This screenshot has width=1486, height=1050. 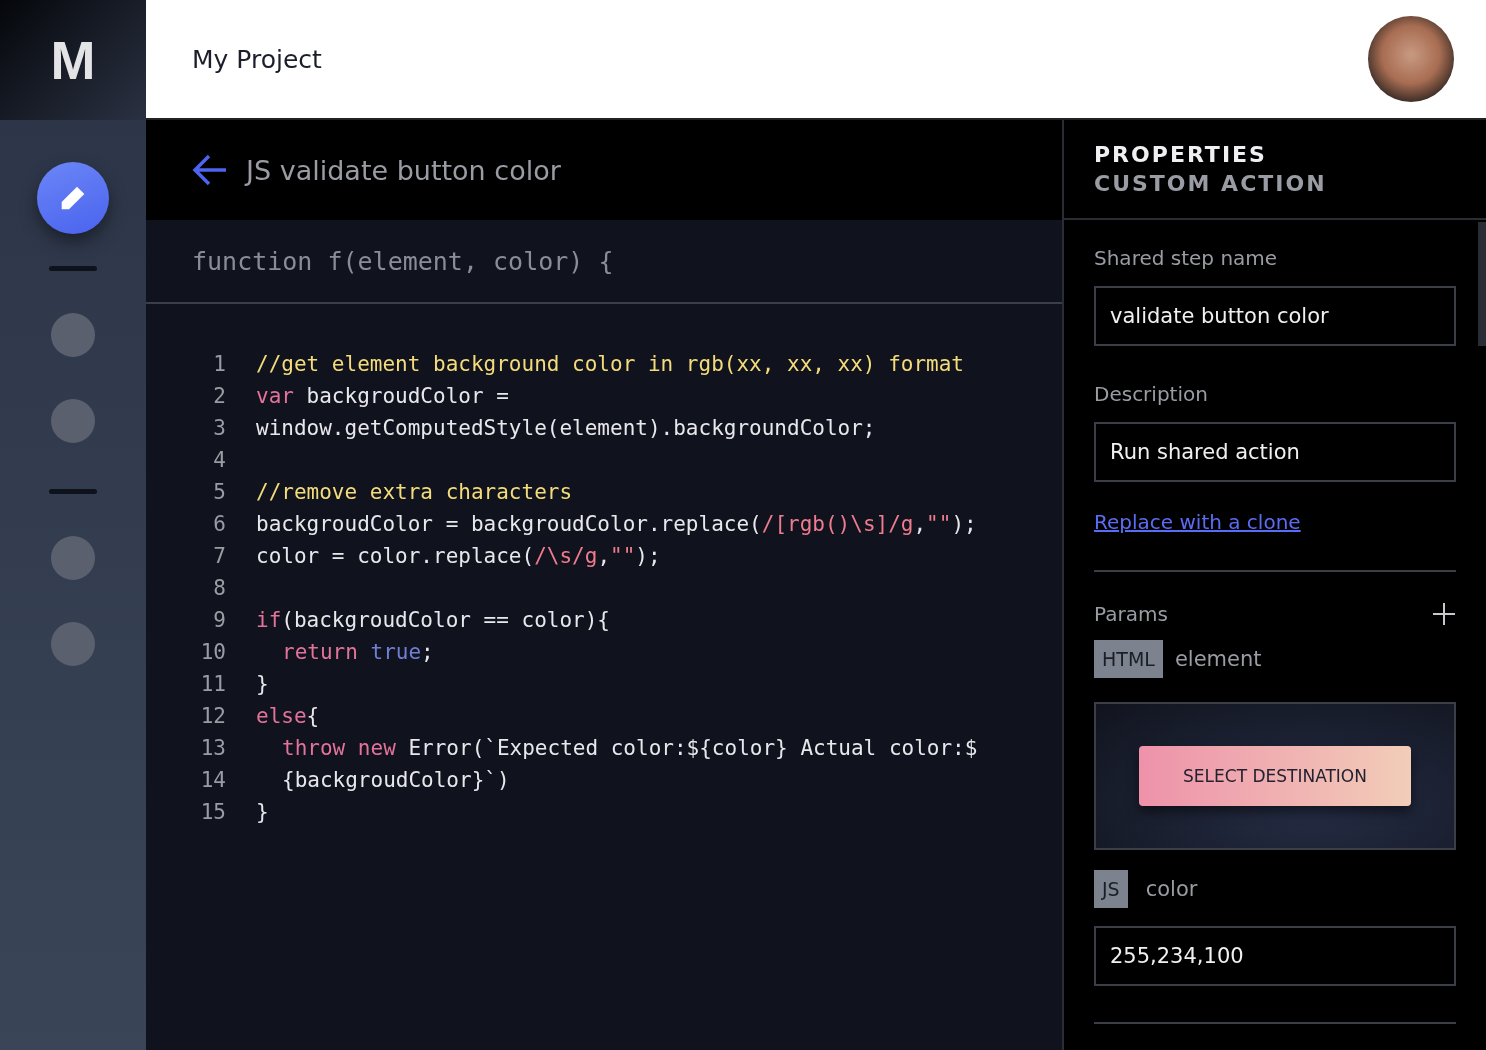 I want to click on line-number: 9, so click(x=219, y=620).